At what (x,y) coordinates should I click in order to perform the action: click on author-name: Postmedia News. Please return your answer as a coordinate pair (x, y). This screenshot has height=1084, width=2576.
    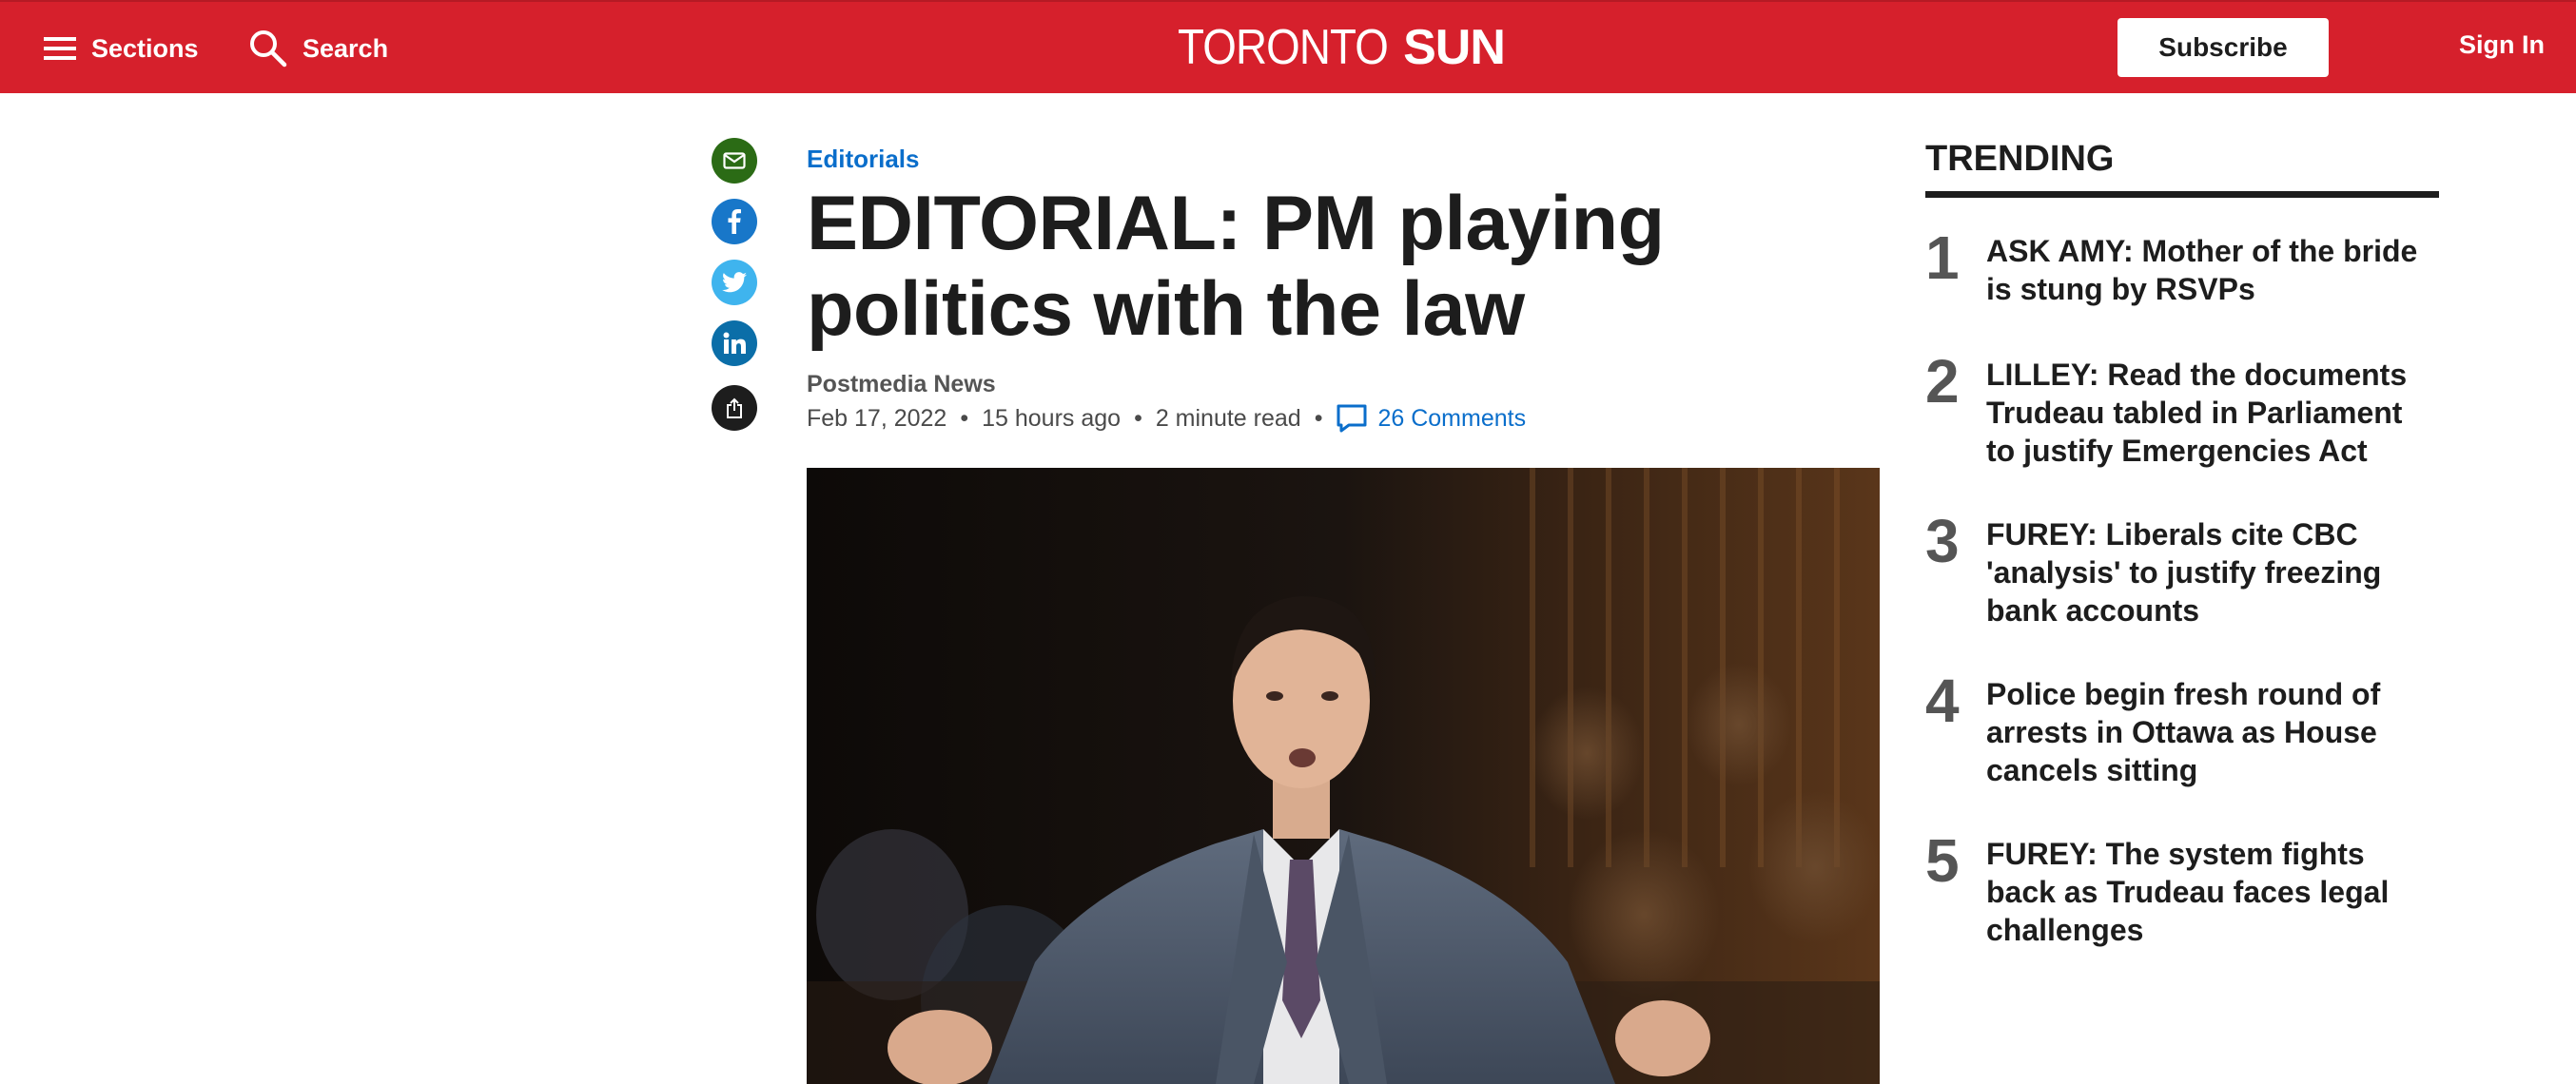
    Looking at the image, I should click on (902, 384).